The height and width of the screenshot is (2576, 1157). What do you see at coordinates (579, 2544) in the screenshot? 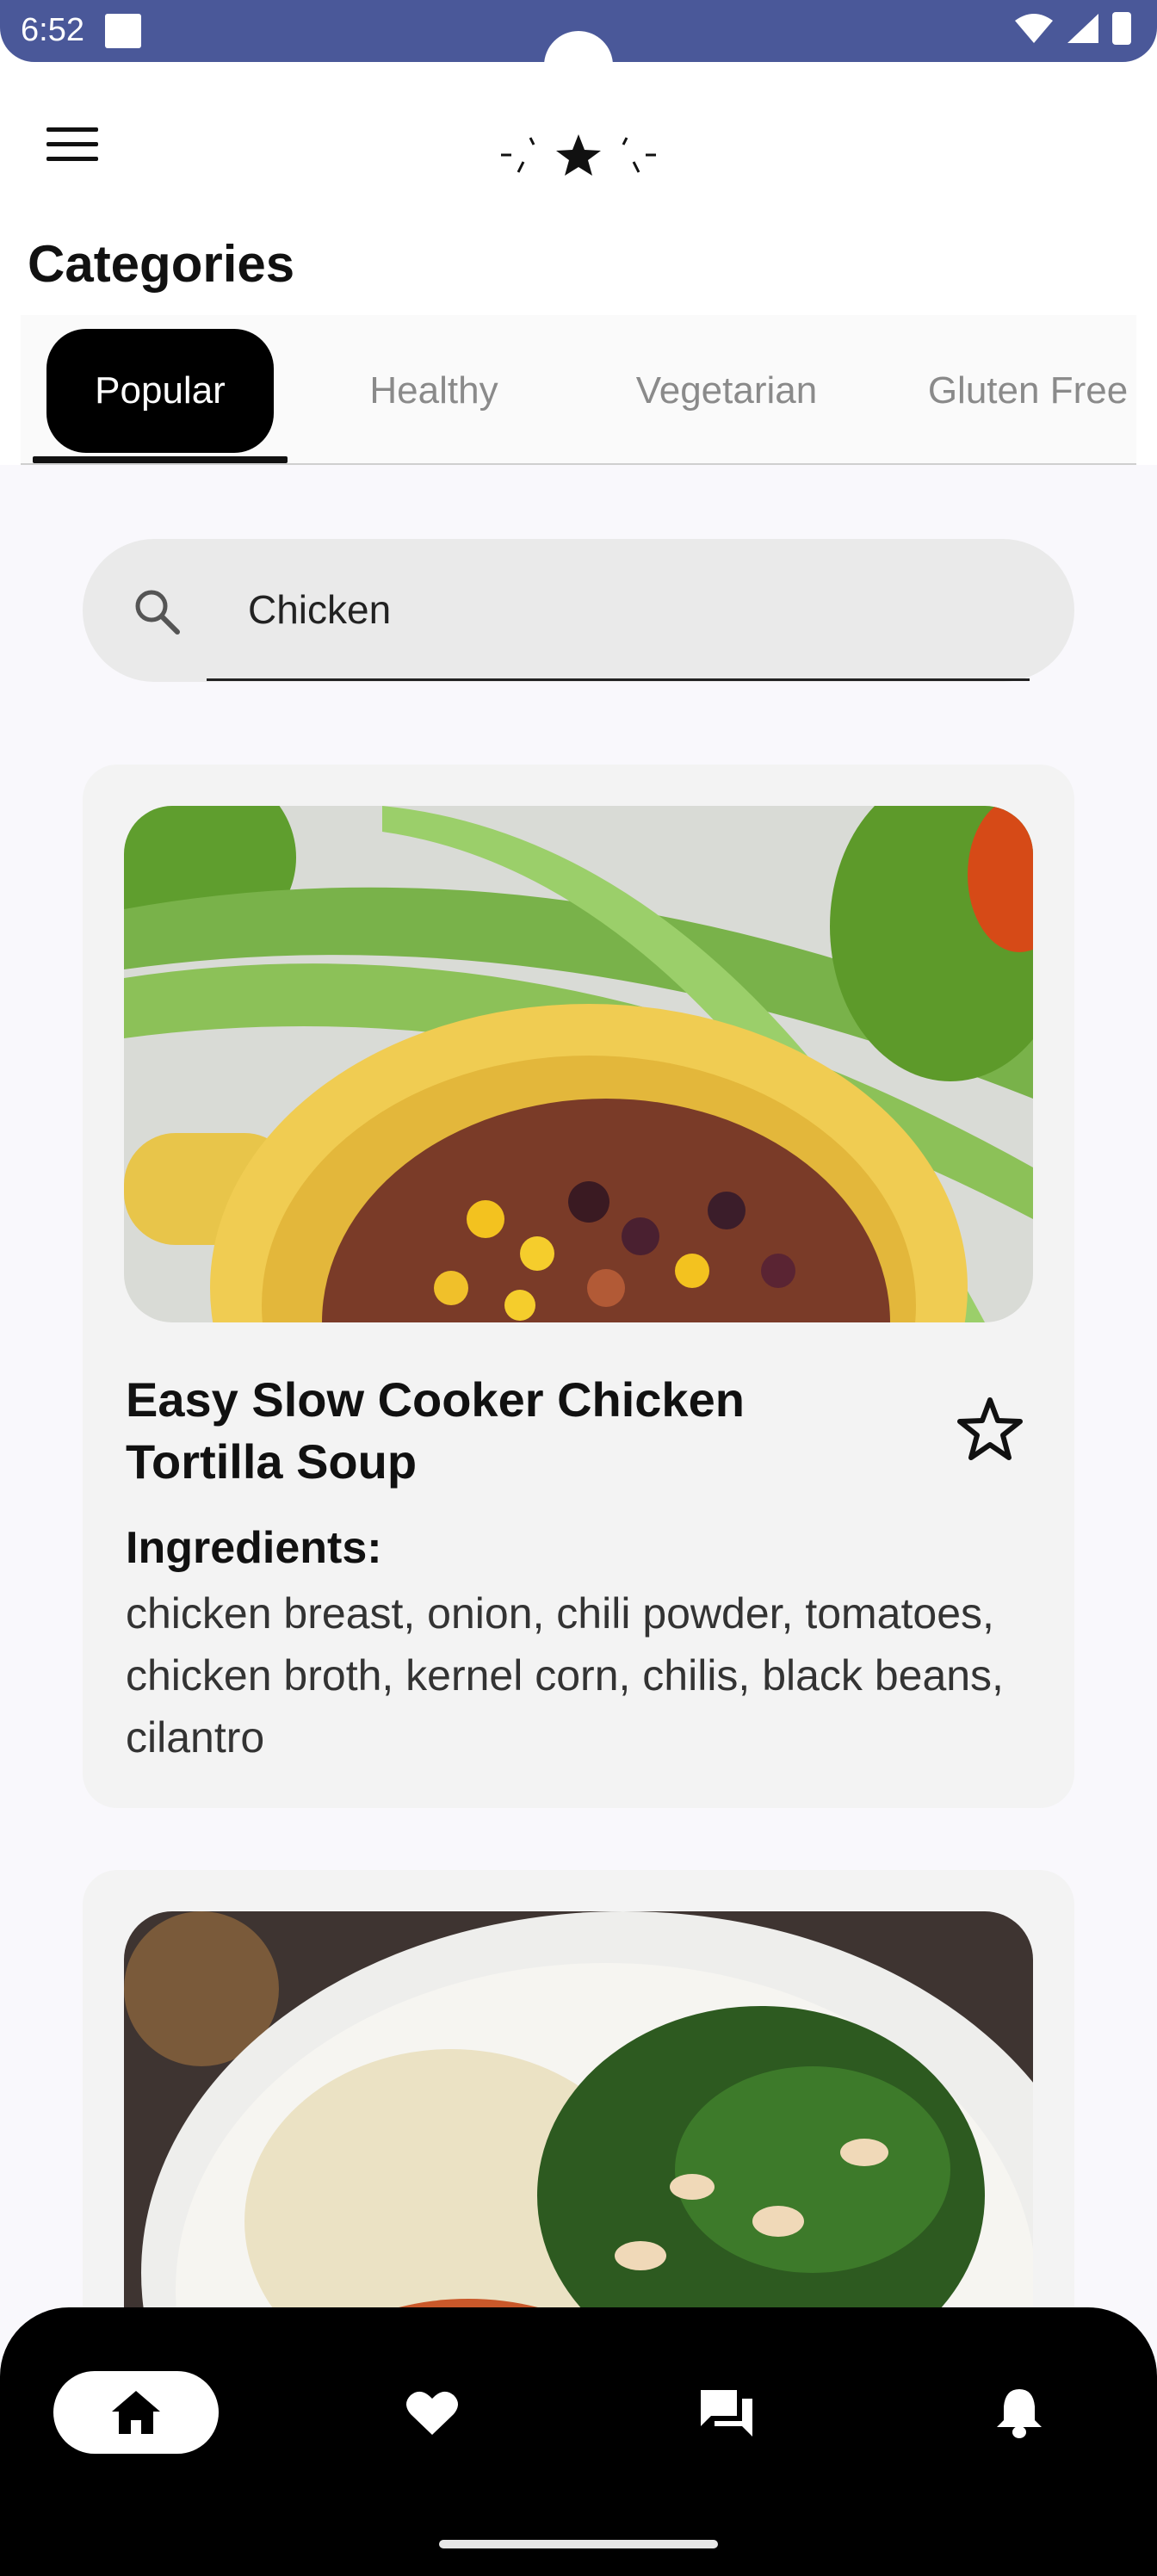
I see `gesture-home-indicator` at bounding box center [579, 2544].